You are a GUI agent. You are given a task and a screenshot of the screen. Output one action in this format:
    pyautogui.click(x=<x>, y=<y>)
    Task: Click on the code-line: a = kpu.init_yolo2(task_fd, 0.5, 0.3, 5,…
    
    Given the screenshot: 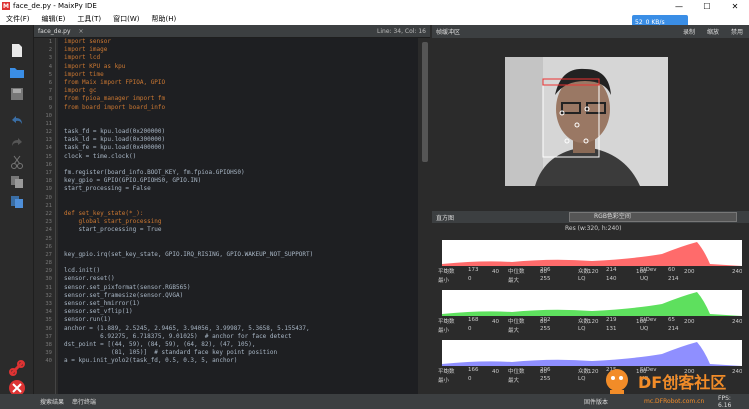 What is the action you would take?
    pyautogui.click(x=241, y=361)
    